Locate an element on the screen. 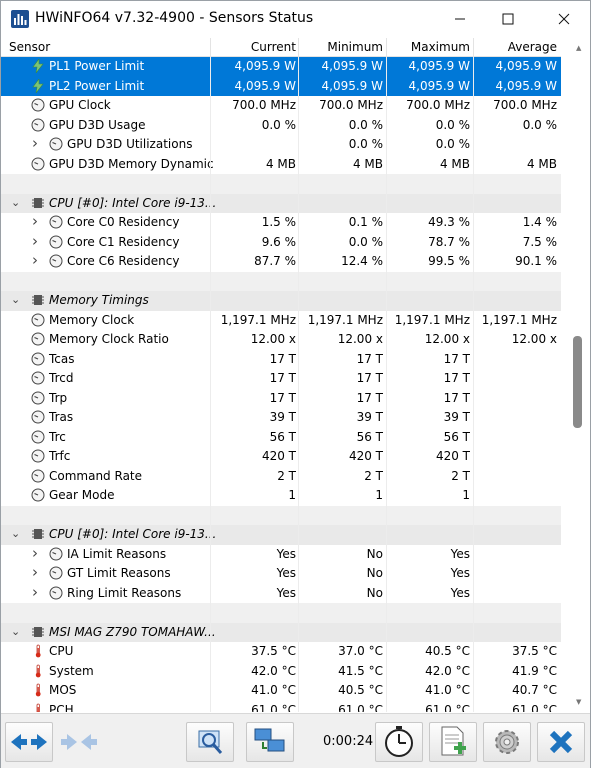 This screenshot has height=768, width=591. sensor-row: MOS 41.0 °C 40.5 °C 41.0 °C 40.7 °C is located at coordinates (281, 691).